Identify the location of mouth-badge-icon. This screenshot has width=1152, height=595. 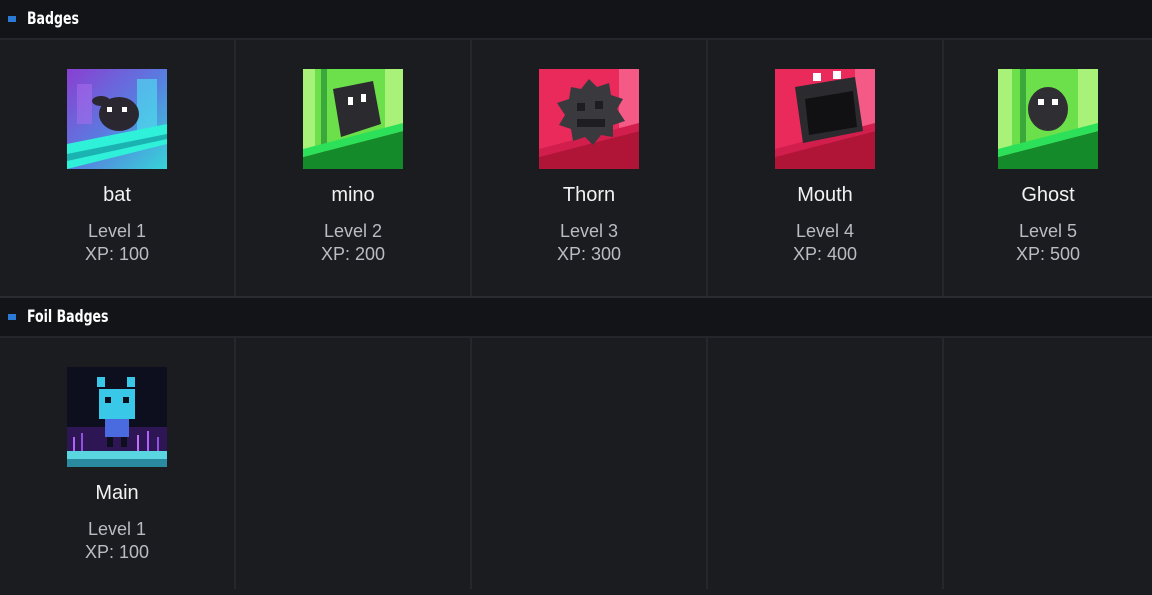
(825, 119).